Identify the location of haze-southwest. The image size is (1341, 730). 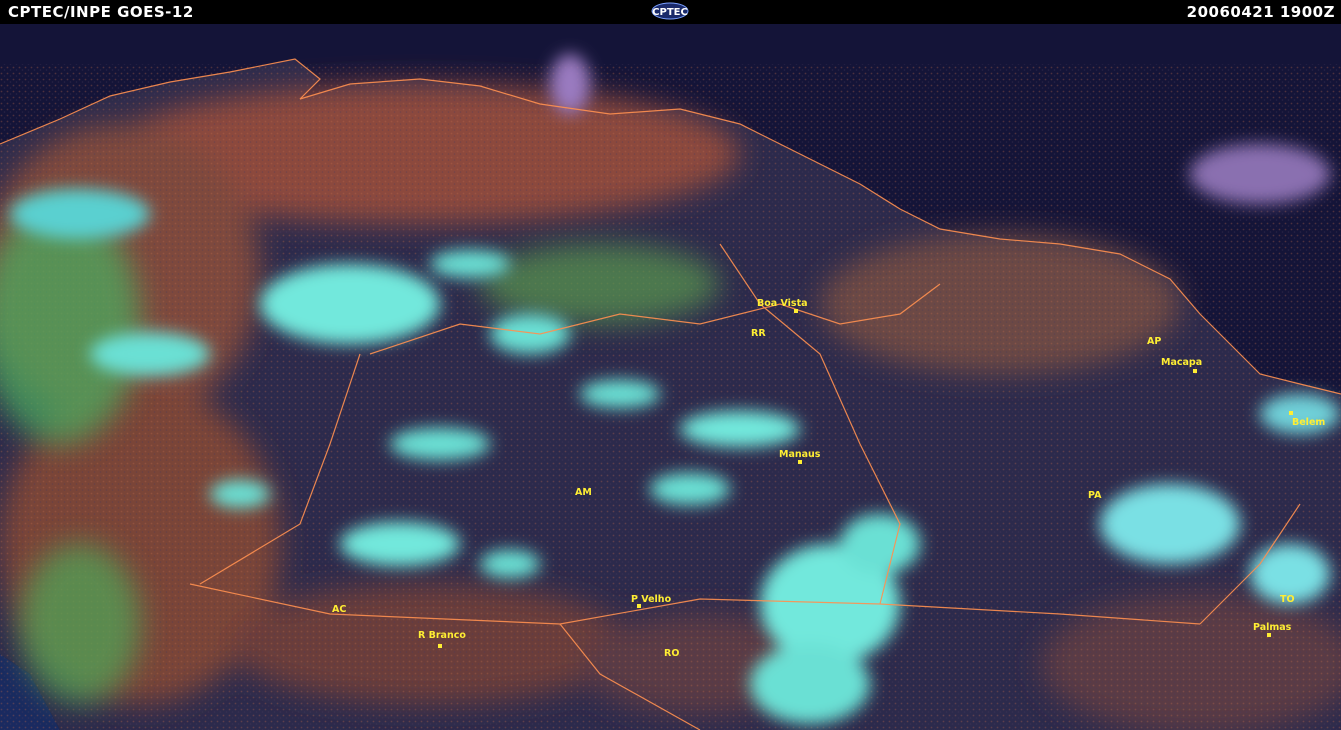
(80, 624).